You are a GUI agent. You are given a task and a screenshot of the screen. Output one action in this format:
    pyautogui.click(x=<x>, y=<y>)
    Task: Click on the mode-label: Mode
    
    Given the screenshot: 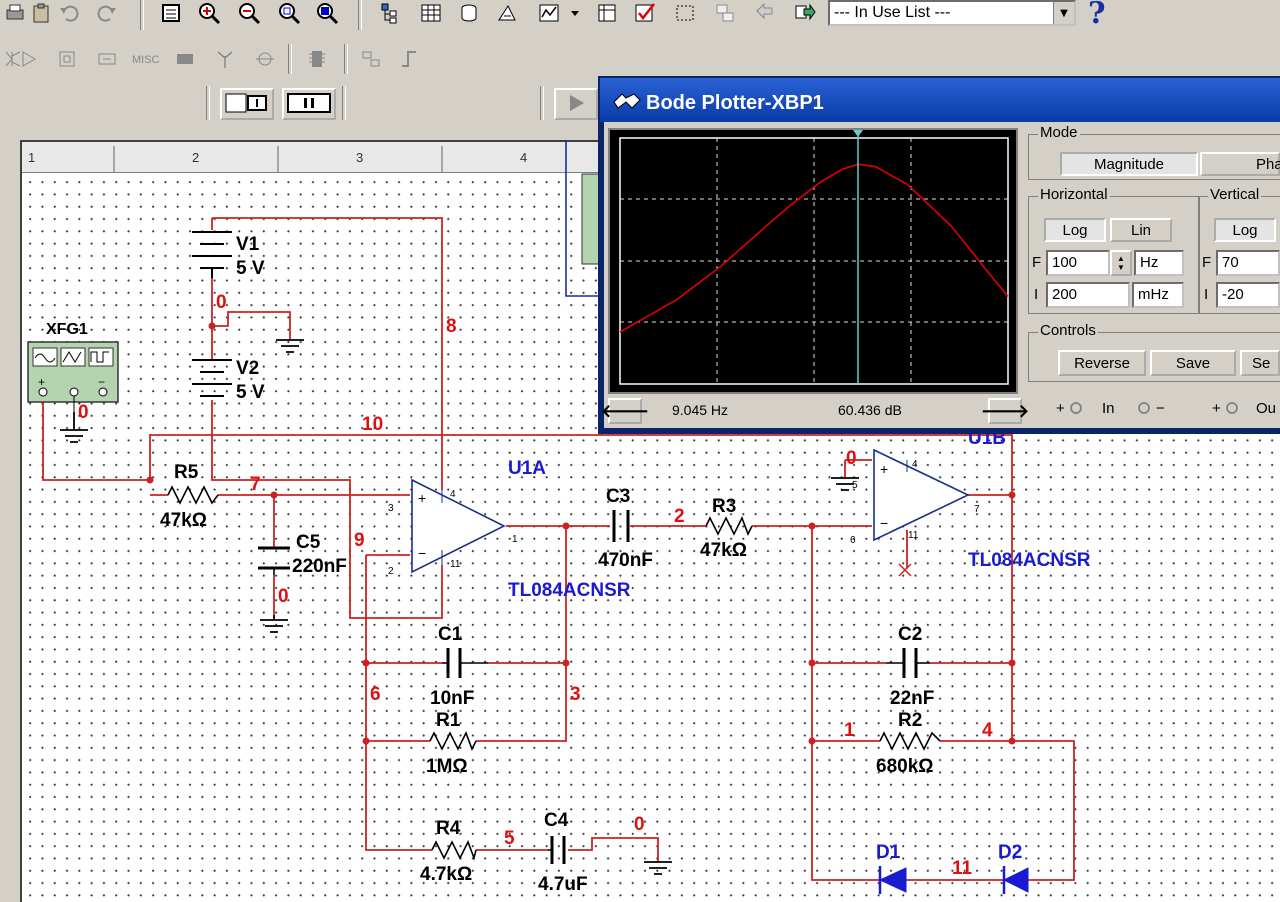 What is the action you would take?
    pyautogui.click(x=1059, y=132)
    